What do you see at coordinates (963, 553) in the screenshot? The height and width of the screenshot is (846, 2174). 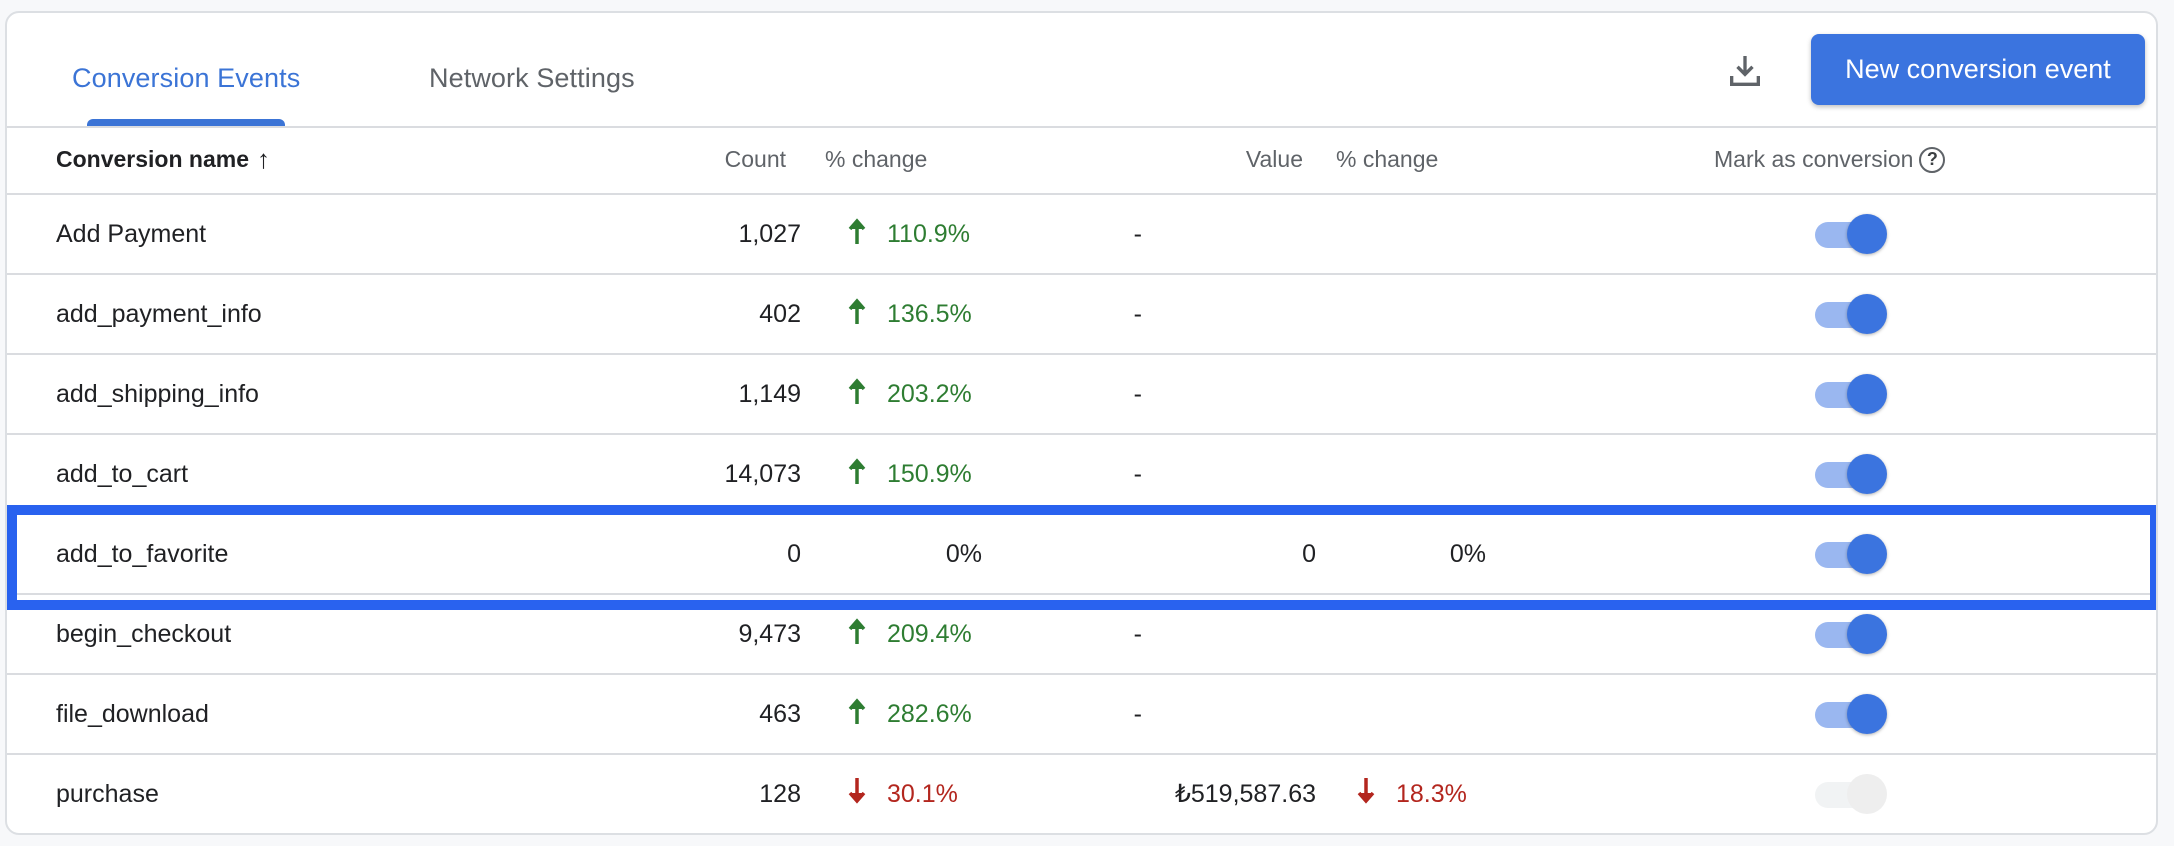 I see `count-change: 0%` at bounding box center [963, 553].